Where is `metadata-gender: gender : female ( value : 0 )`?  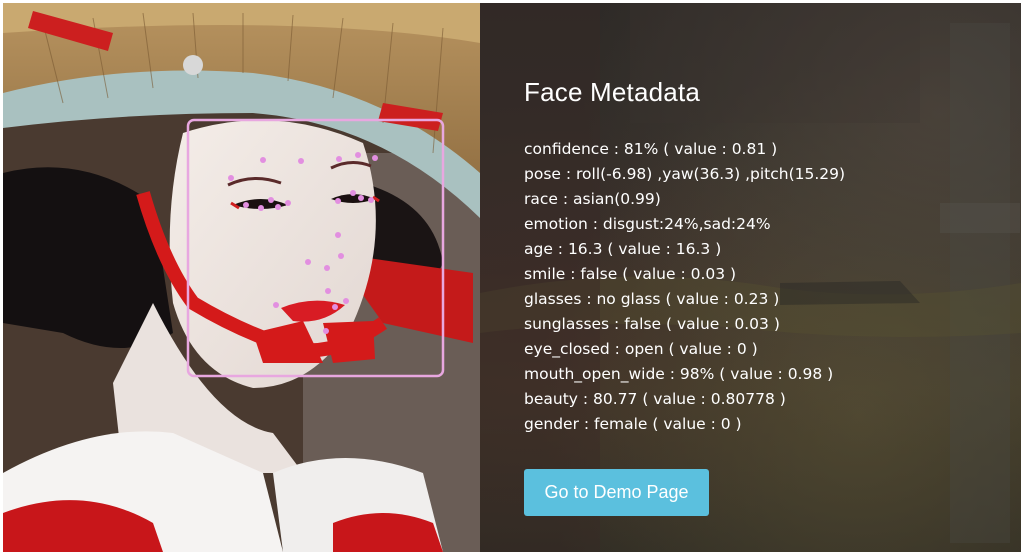
metadata-gender: gender : female ( value : 0 ) is located at coordinates (633, 424).